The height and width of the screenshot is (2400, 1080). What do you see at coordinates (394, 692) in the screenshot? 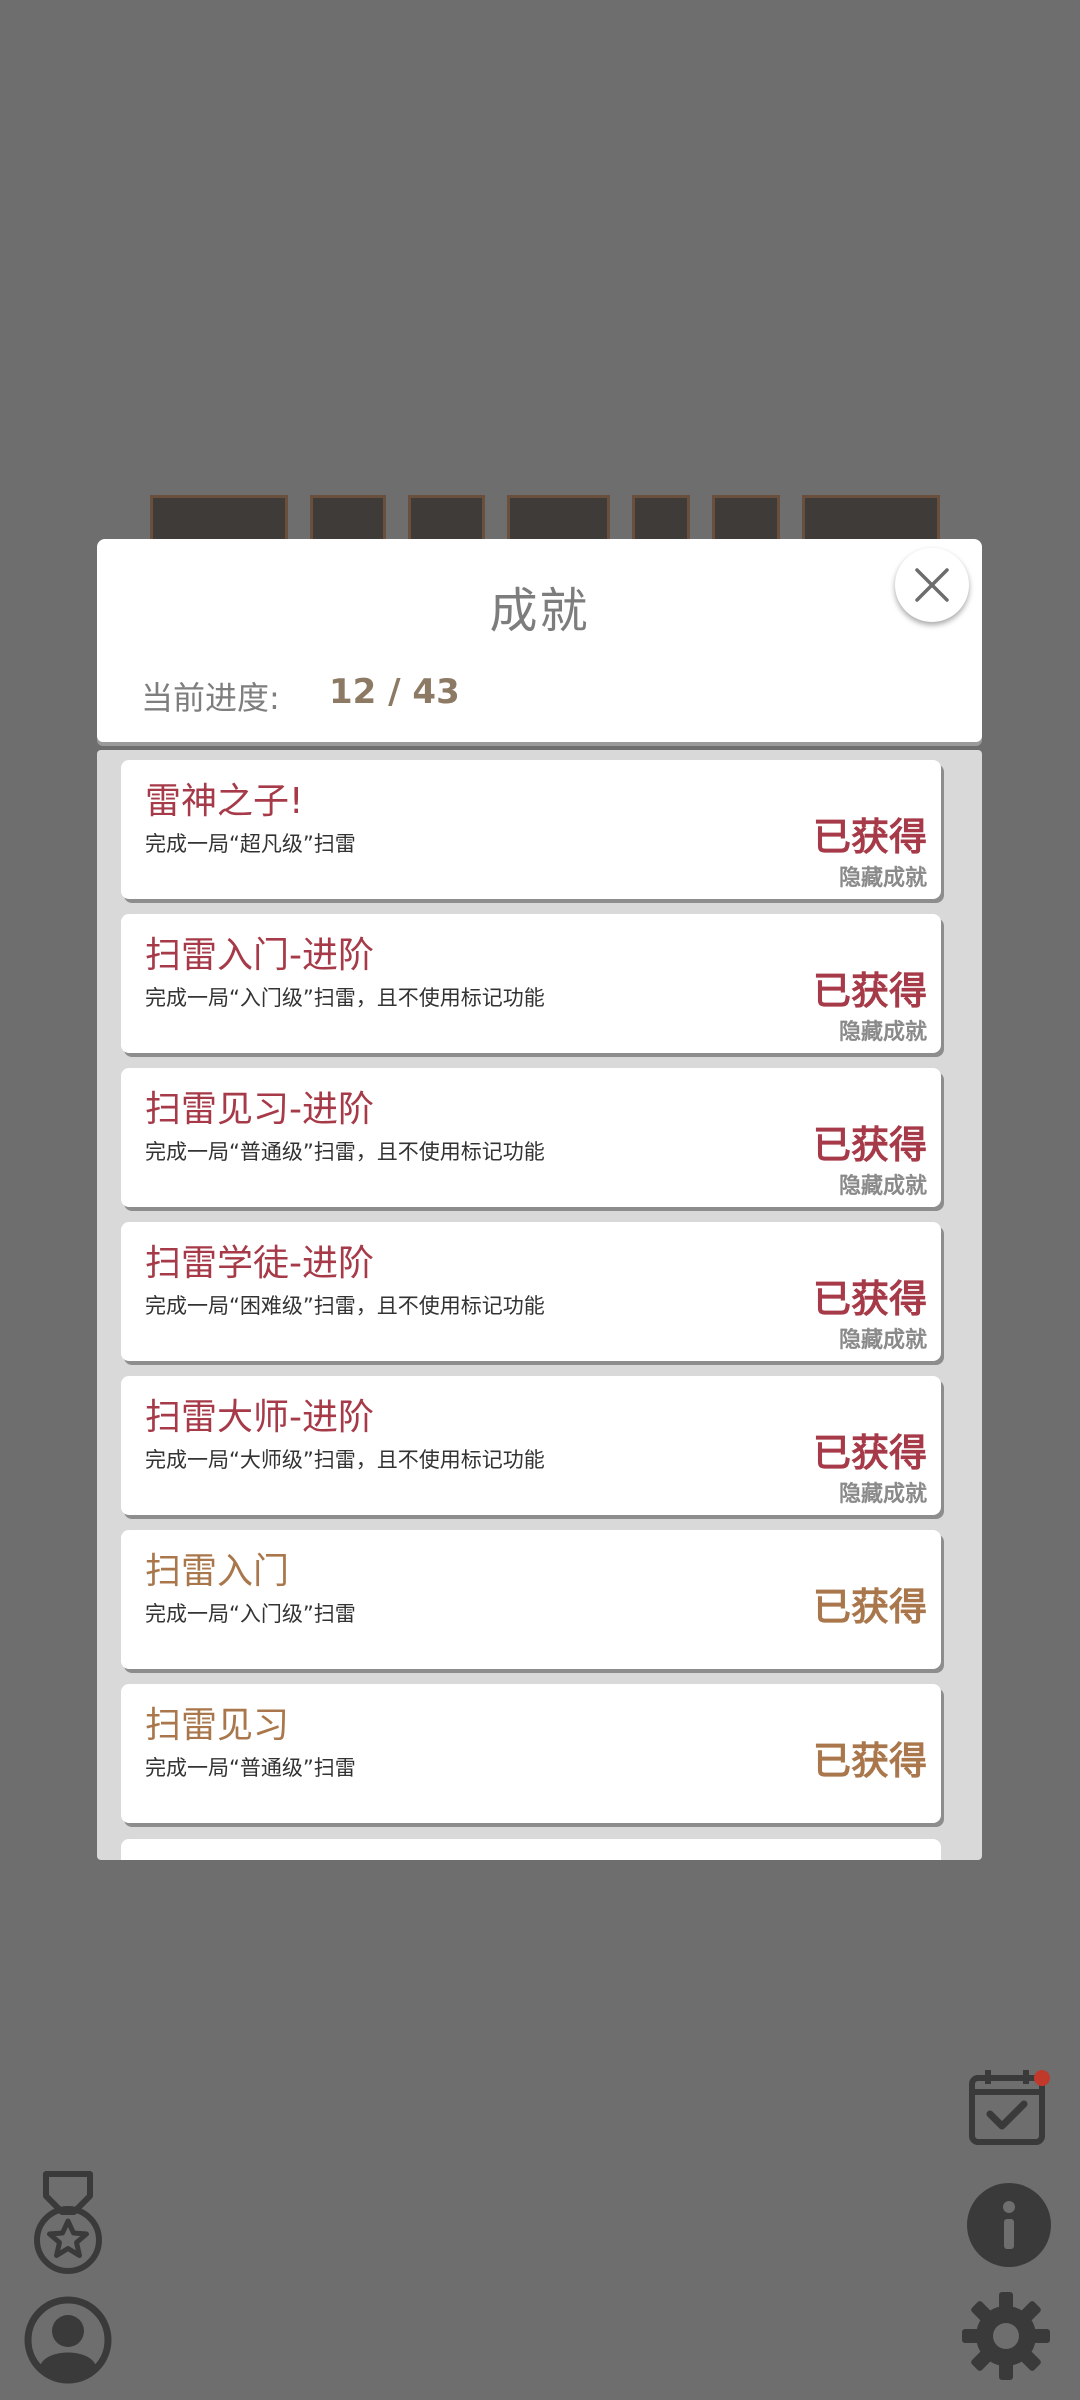
I see `progress-value: 12 / 43` at bounding box center [394, 692].